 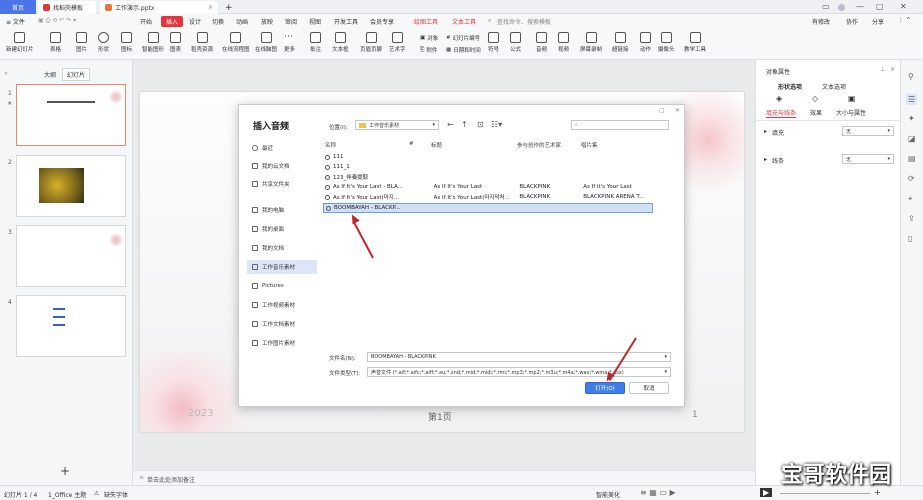 What do you see at coordinates (620, 125) in the screenshot?
I see `search-input: ⌕` at bounding box center [620, 125].